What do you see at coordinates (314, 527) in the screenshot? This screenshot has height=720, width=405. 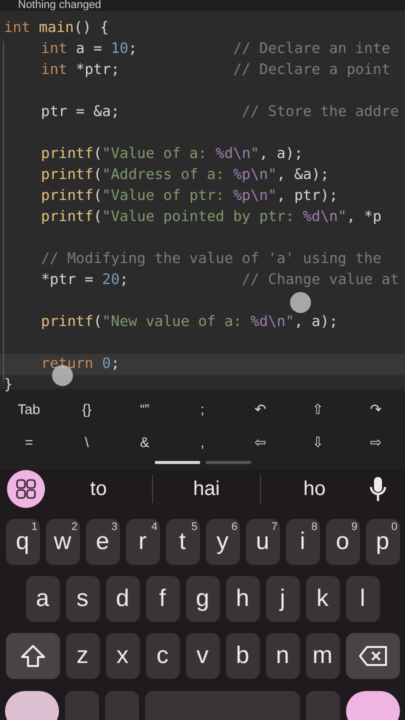 I see `number-hint: 8` at bounding box center [314, 527].